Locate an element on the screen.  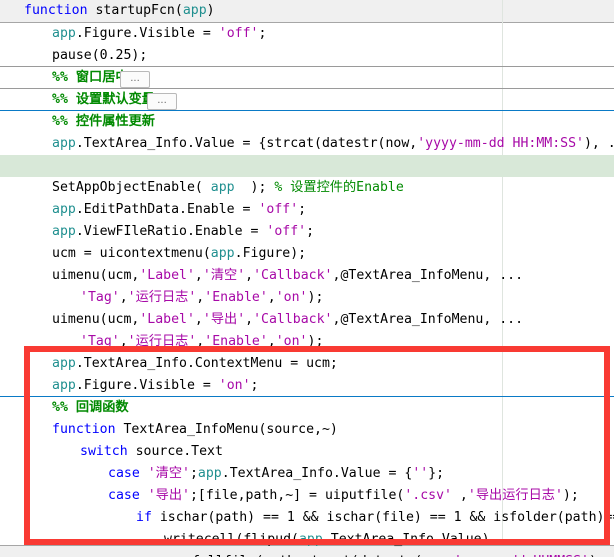
code-token-str: '导出' is located at coordinates (168, 495).